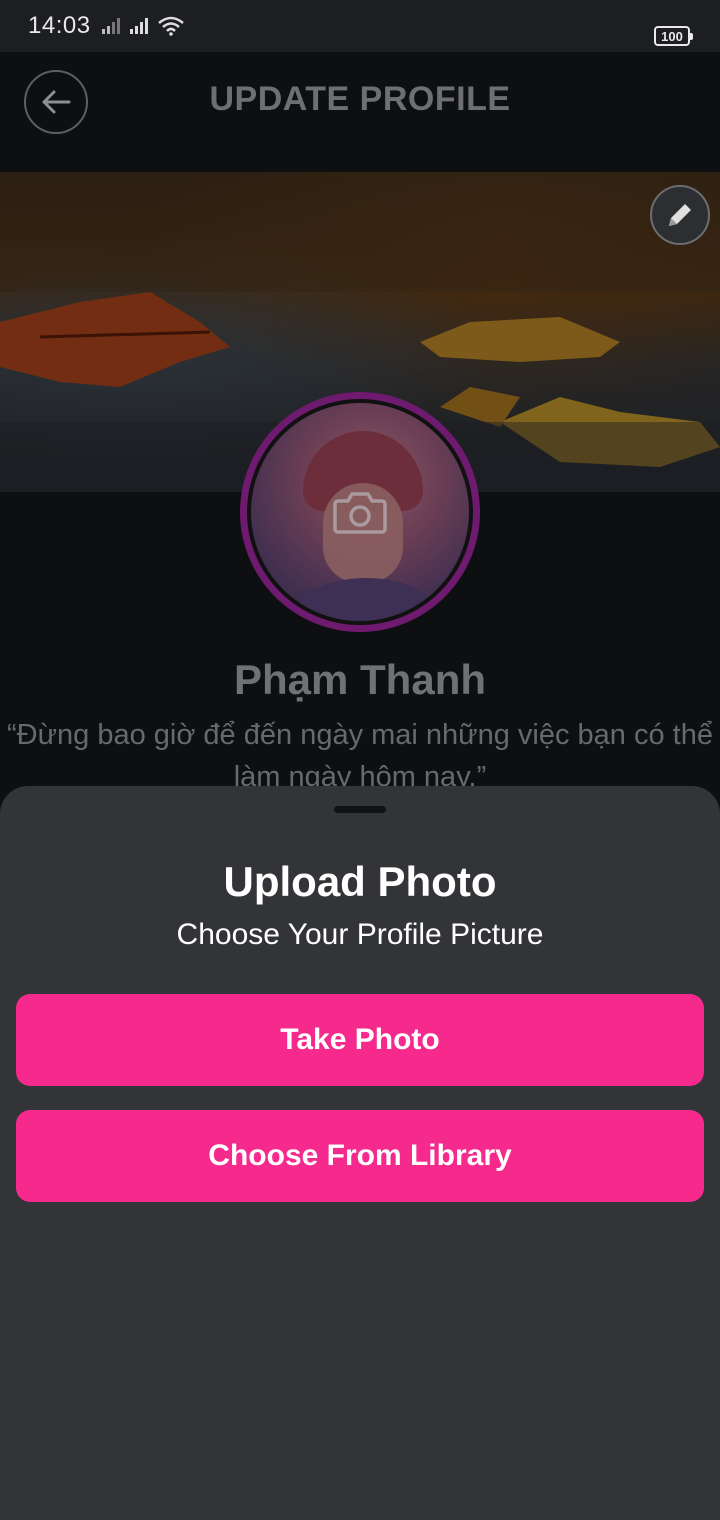  I want to click on take-photo-button: Take Photo, so click(360, 1040).